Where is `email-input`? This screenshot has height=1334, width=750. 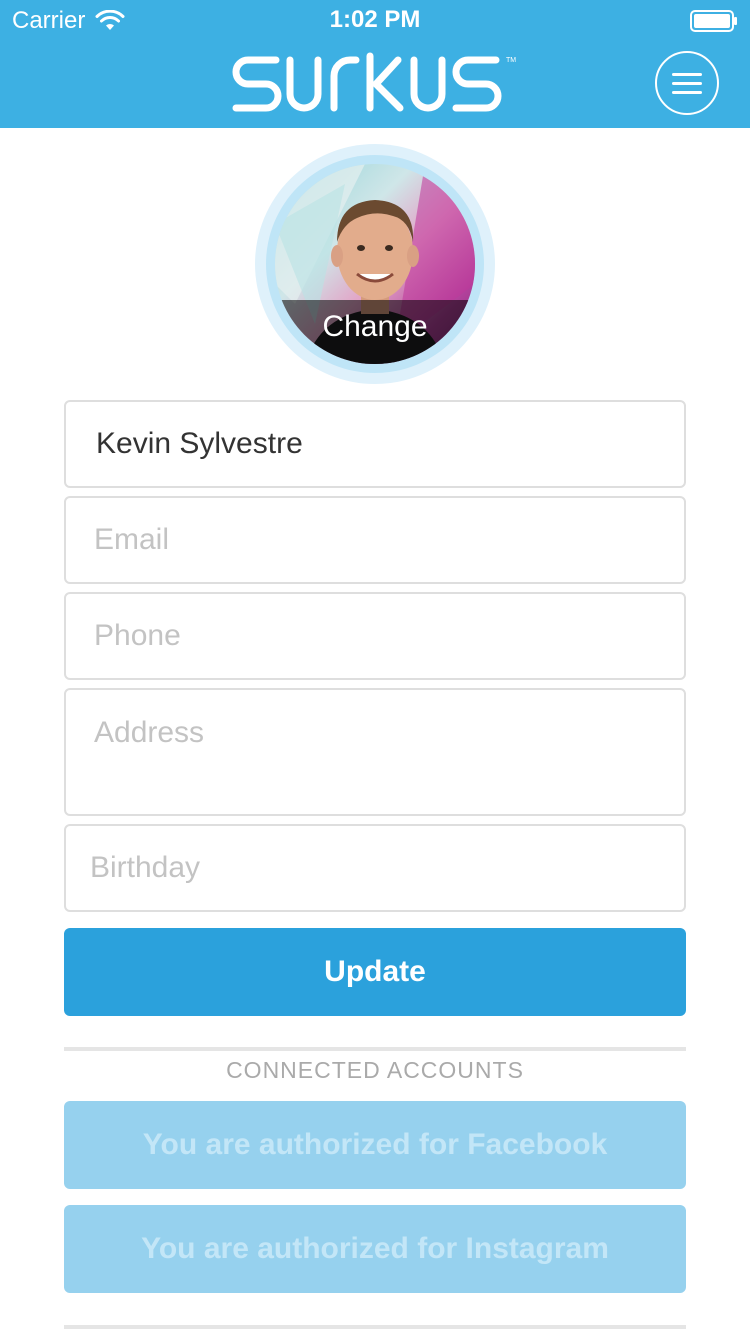
email-input is located at coordinates (375, 540).